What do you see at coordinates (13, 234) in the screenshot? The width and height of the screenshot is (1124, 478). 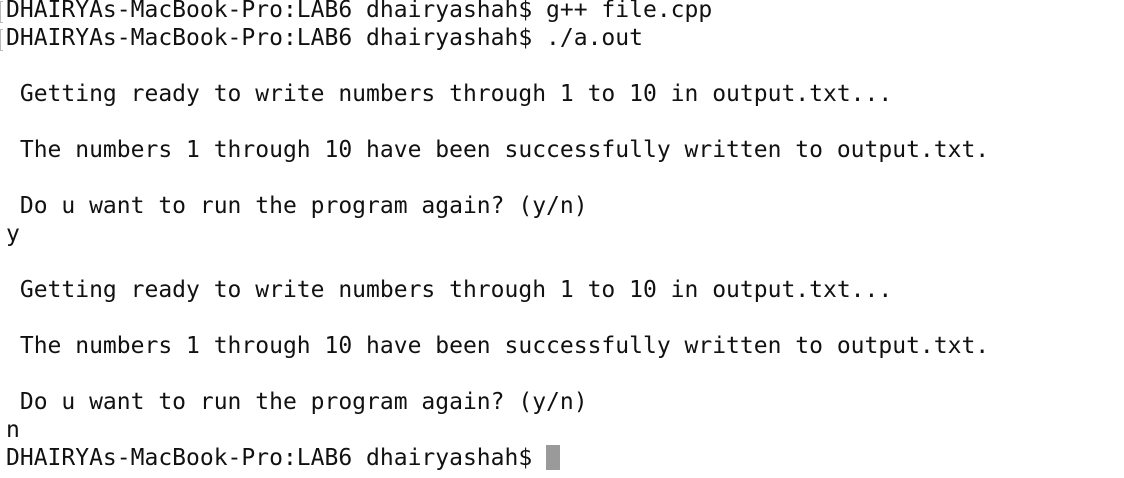 I see `user-input-line: y` at bounding box center [13, 234].